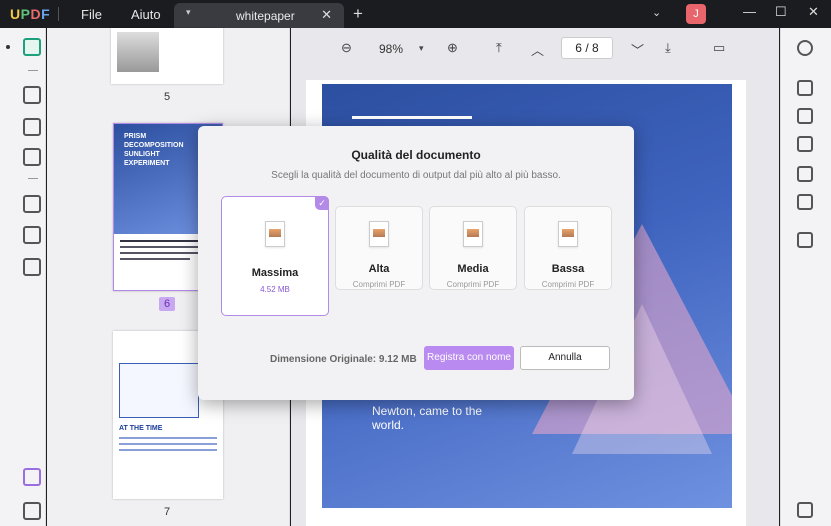  Describe the element at coordinates (326, 15) in the screenshot. I see `tab-close-icon: ✕` at that location.